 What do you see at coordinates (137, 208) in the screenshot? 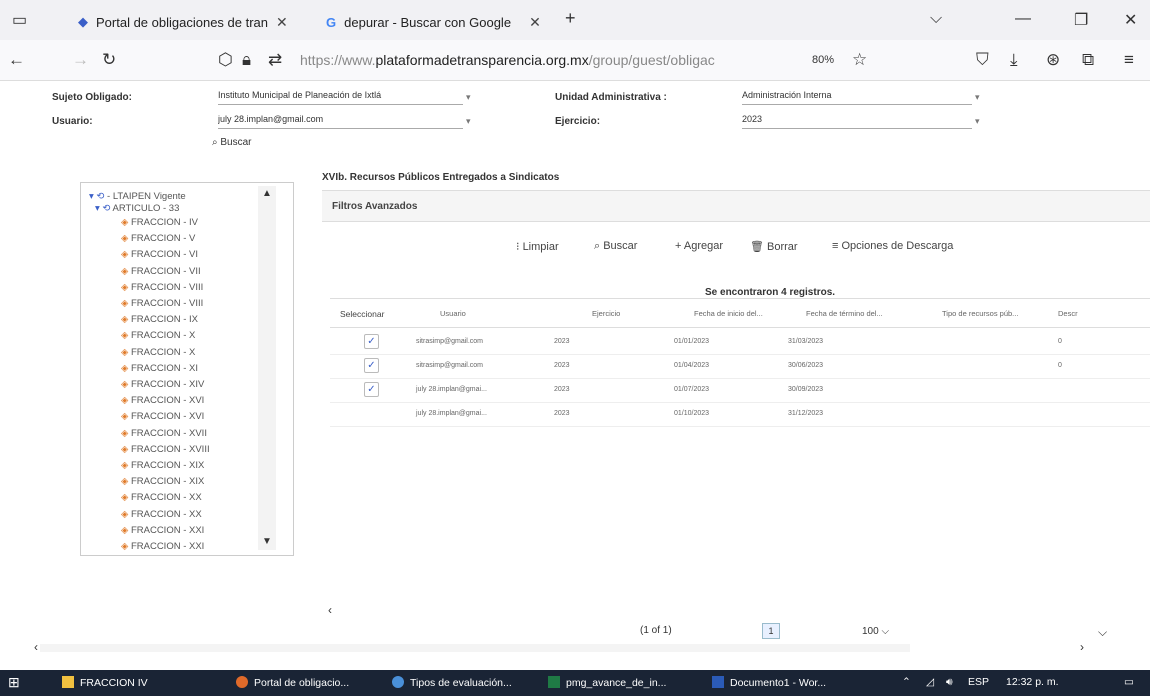
I see `tree-article: ▾ ⟲ ARTICULO - 33` at bounding box center [137, 208].